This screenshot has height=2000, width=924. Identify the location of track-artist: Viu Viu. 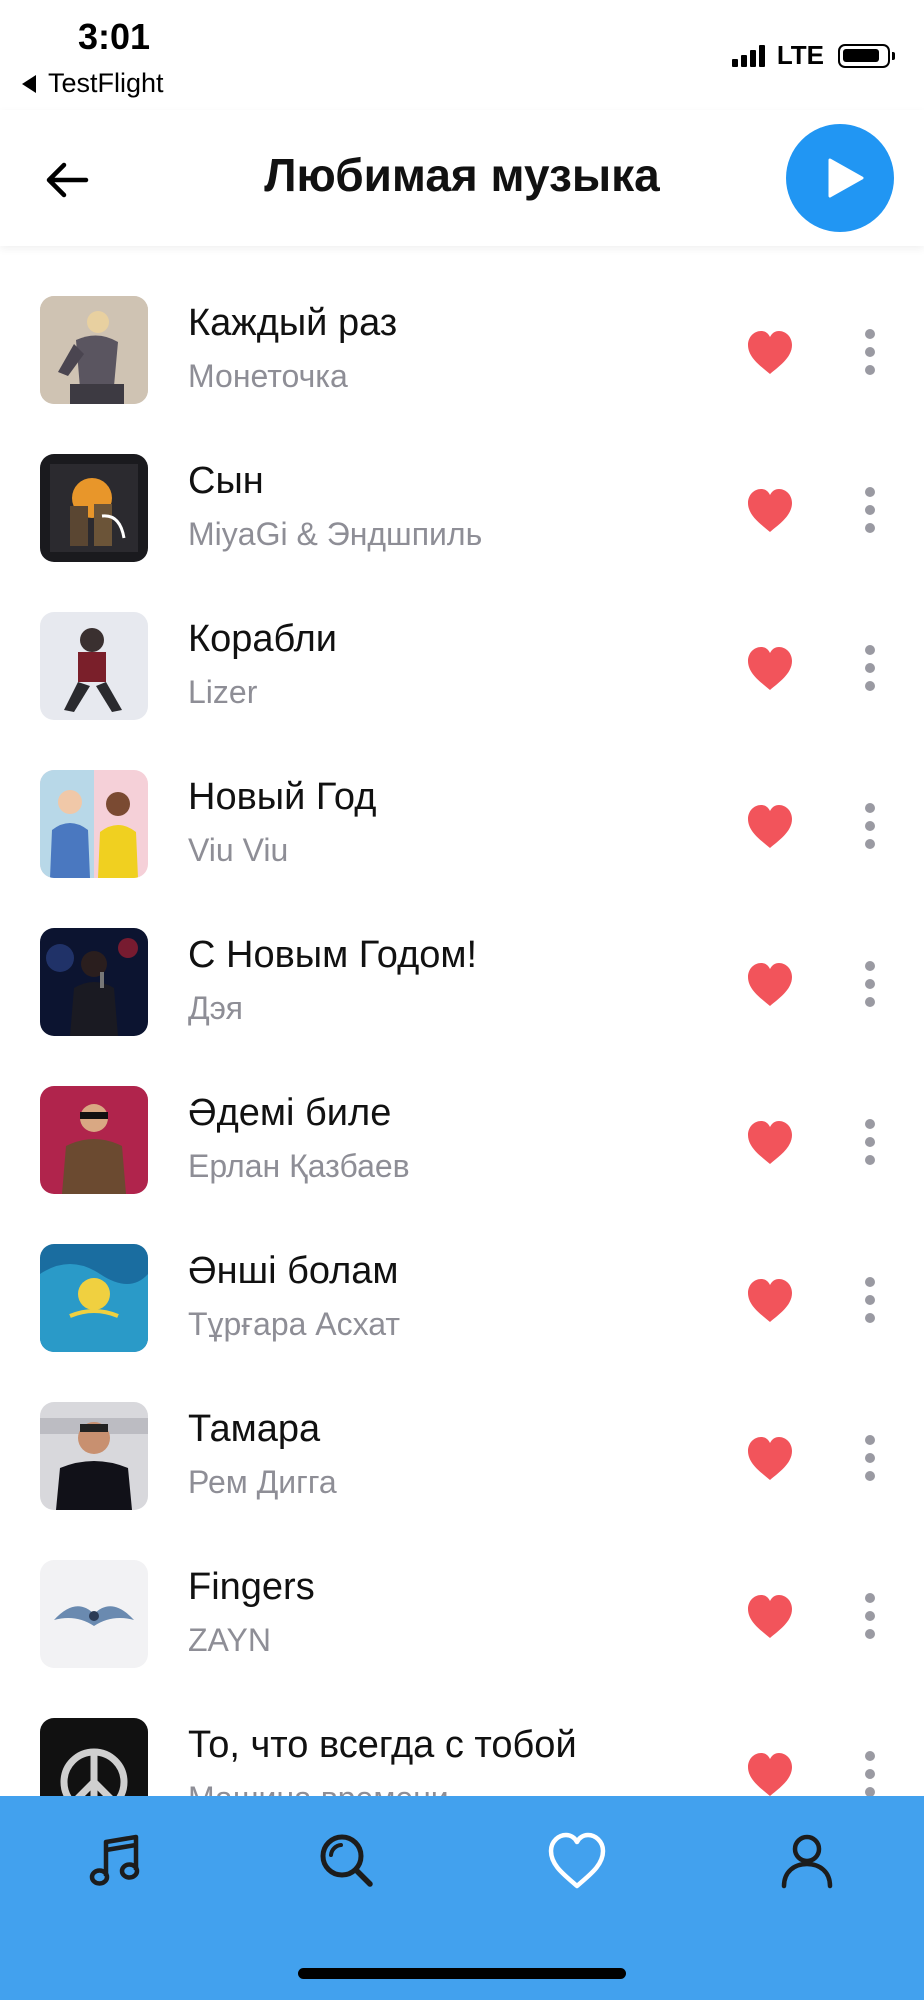
(238, 850).